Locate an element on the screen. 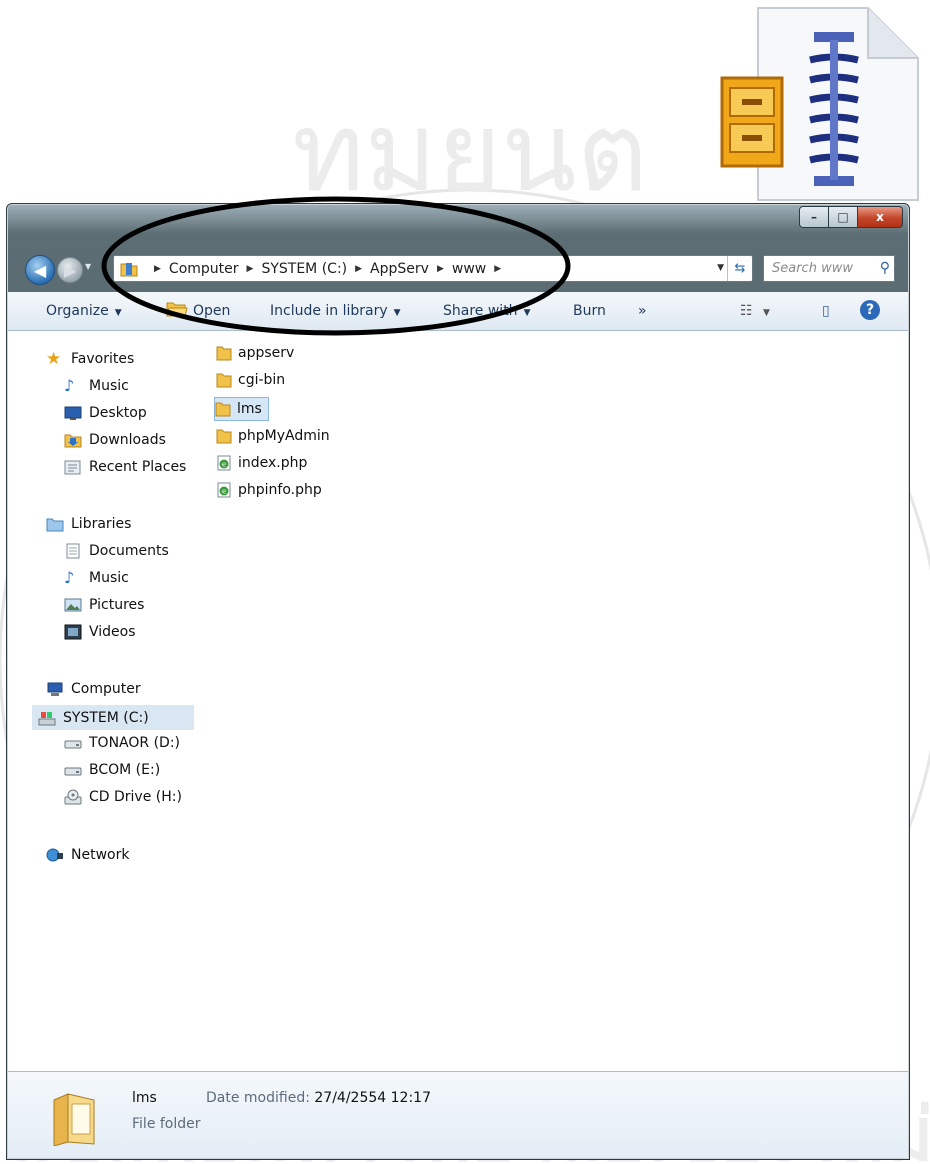 The image size is (930, 1164). nav-libraries-label: Libraries is located at coordinates (101, 524).